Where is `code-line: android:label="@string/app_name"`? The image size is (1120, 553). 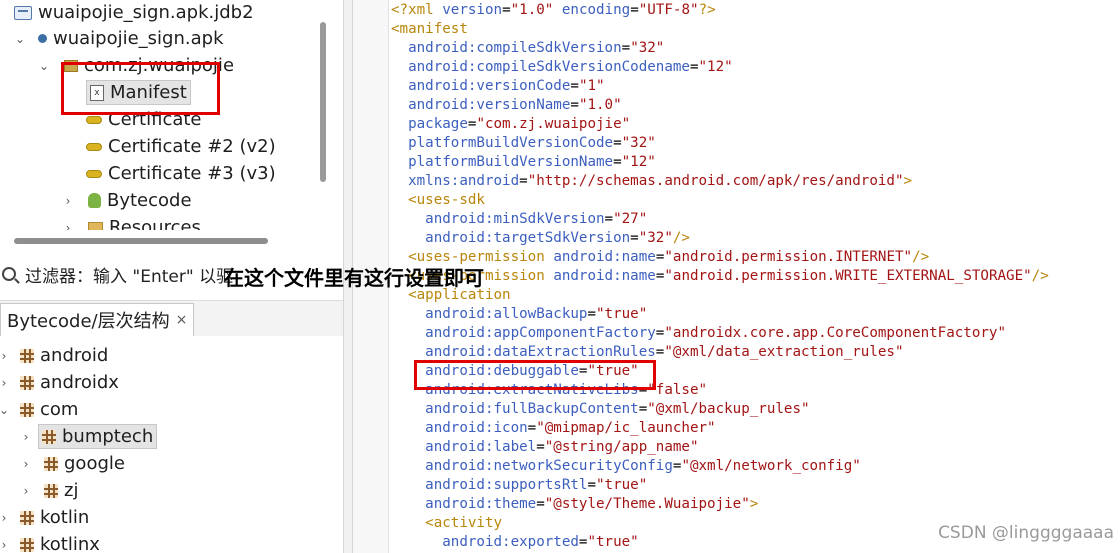
code-line: android:label="@string/app_name" is located at coordinates (755, 447).